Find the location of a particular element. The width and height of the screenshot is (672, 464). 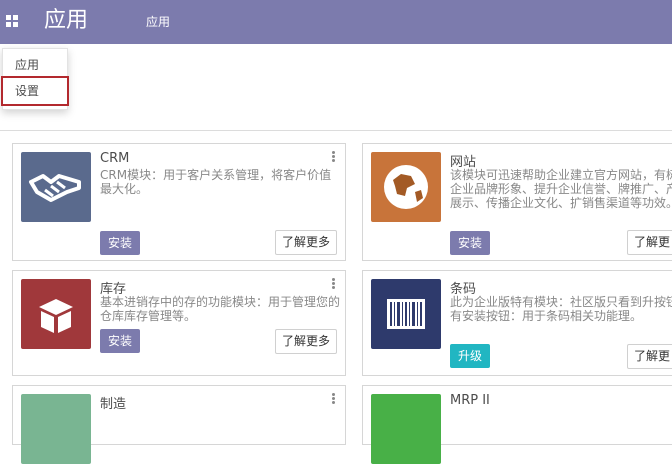

box-icon is located at coordinates (56, 314).